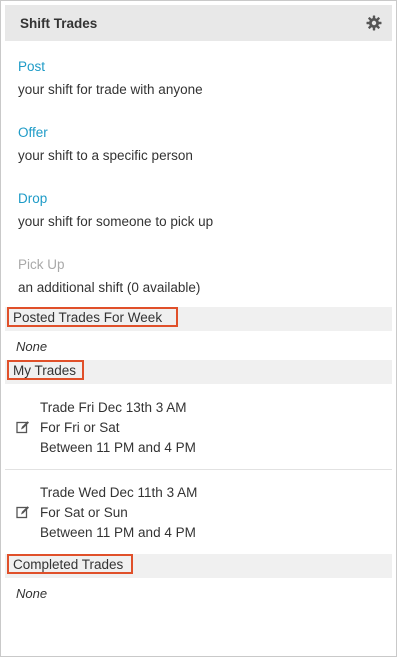 The image size is (397, 657). I want to click on panel-title: Shift Trades, so click(59, 23).